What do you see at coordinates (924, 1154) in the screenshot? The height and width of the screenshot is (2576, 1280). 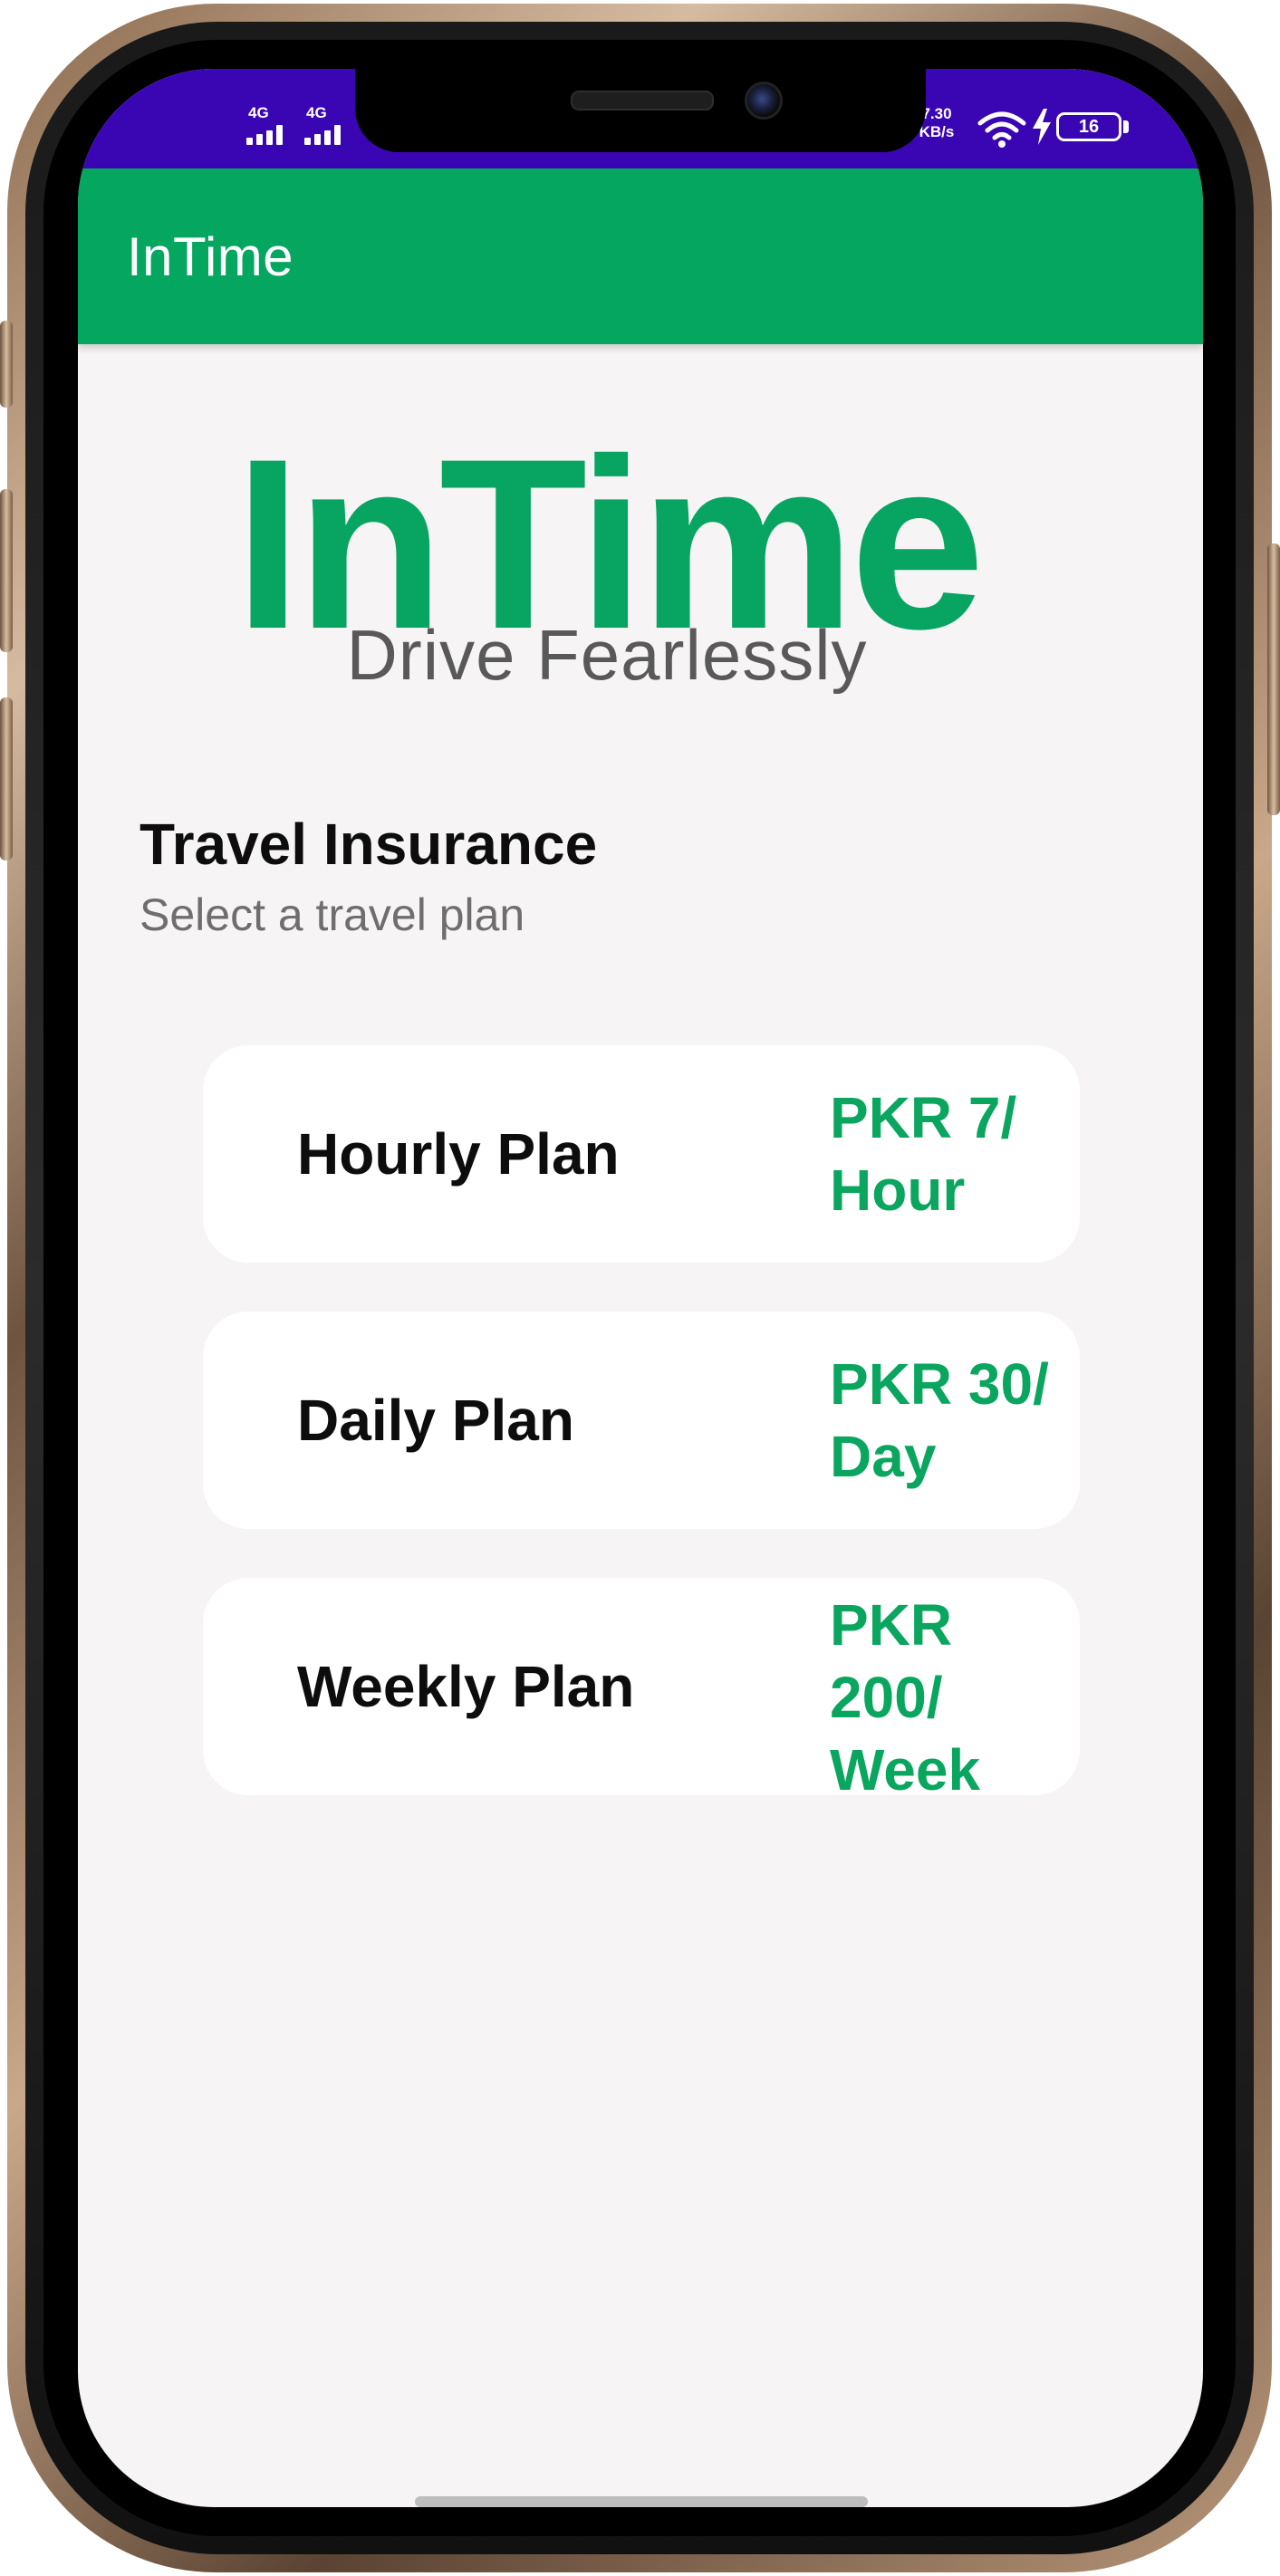 I see `plan-price: PKR 7/ Hour` at bounding box center [924, 1154].